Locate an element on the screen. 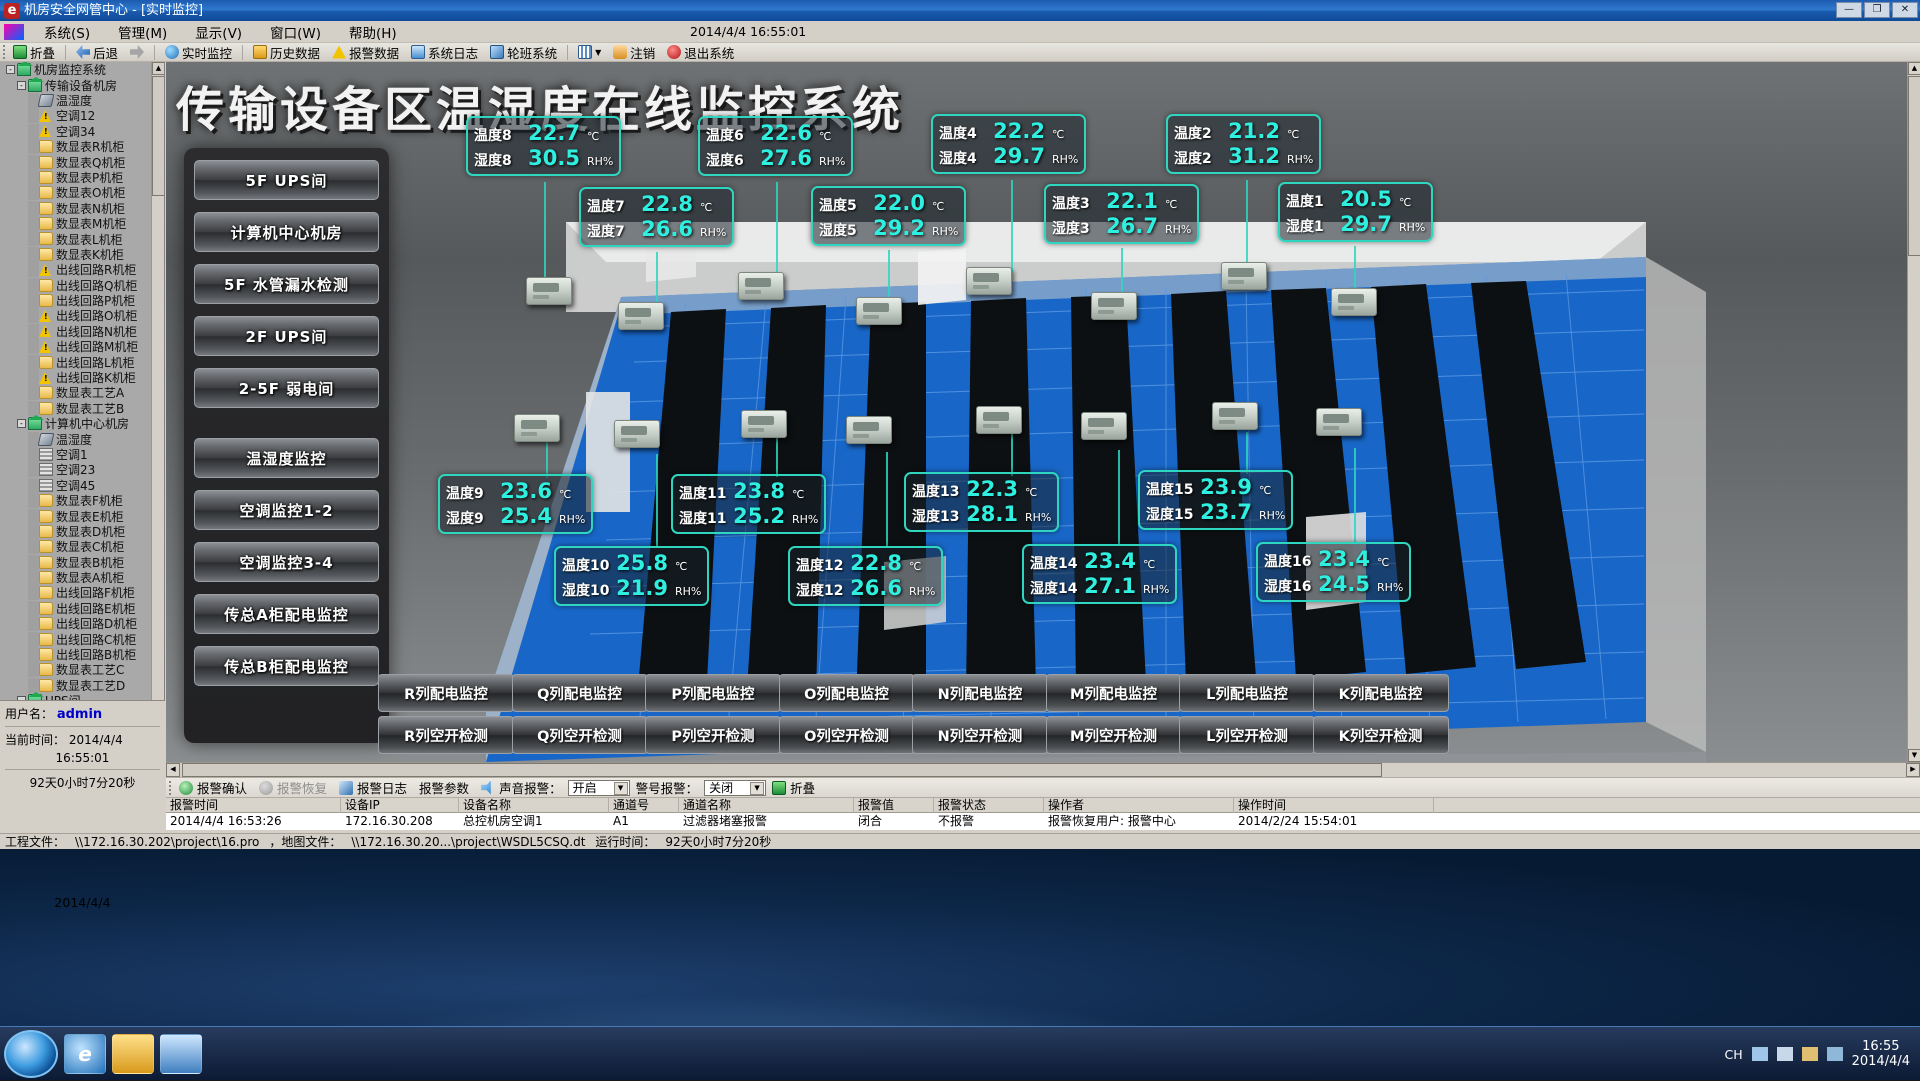  tree-node: 出线回路M机柜 is located at coordinates (76, 346).